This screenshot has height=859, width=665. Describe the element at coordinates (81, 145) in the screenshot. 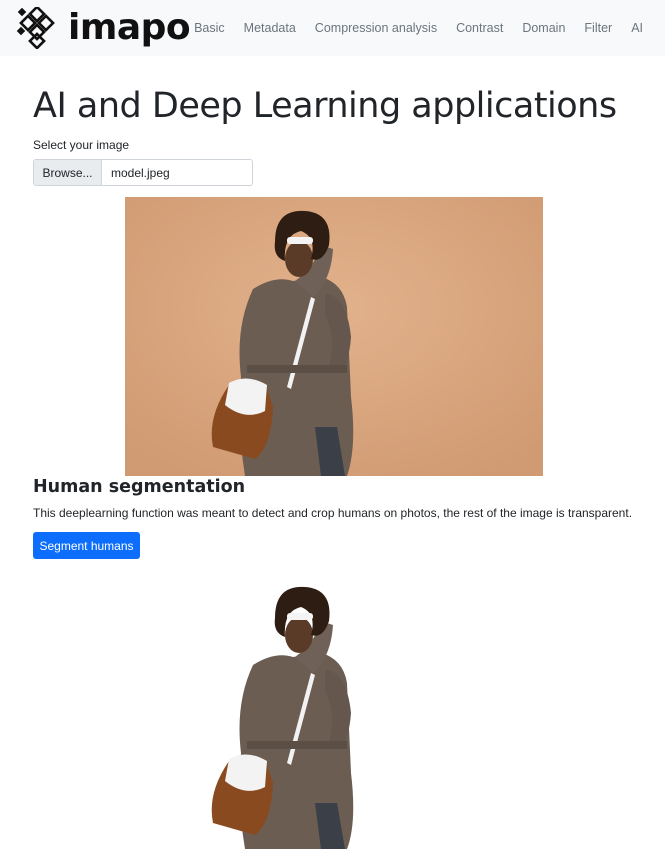

I see `select-image-label: Select your image` at that location.